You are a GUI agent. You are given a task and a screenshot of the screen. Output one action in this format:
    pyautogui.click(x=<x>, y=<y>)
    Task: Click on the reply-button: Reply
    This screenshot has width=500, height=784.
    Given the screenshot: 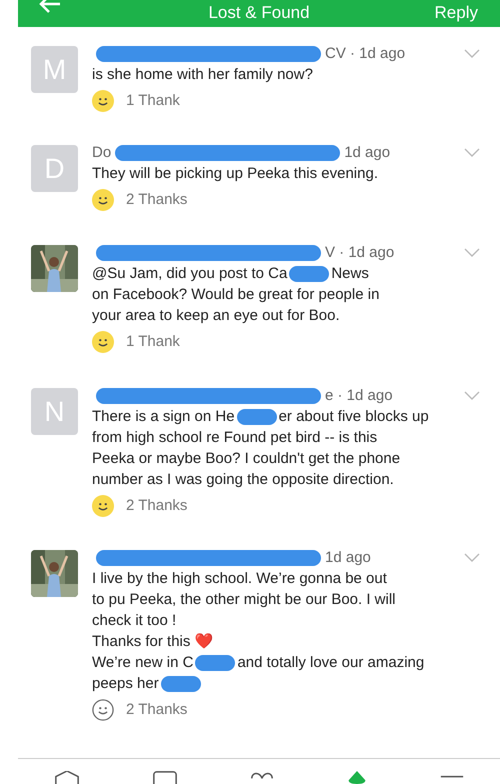 What is the action you would take?
    pyautogui.click(x=456, y=13)
    